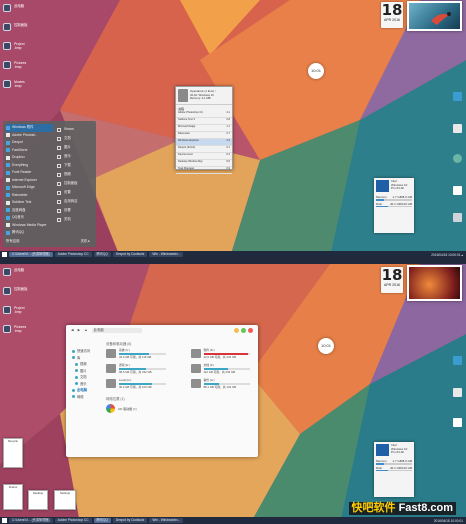 The height and width of the screenshot is (524, 466). What do you see at coordinates (75, 165) in the screenshot?
I see `start-menu-place-item: 下载` at bounding box center [75, 165].